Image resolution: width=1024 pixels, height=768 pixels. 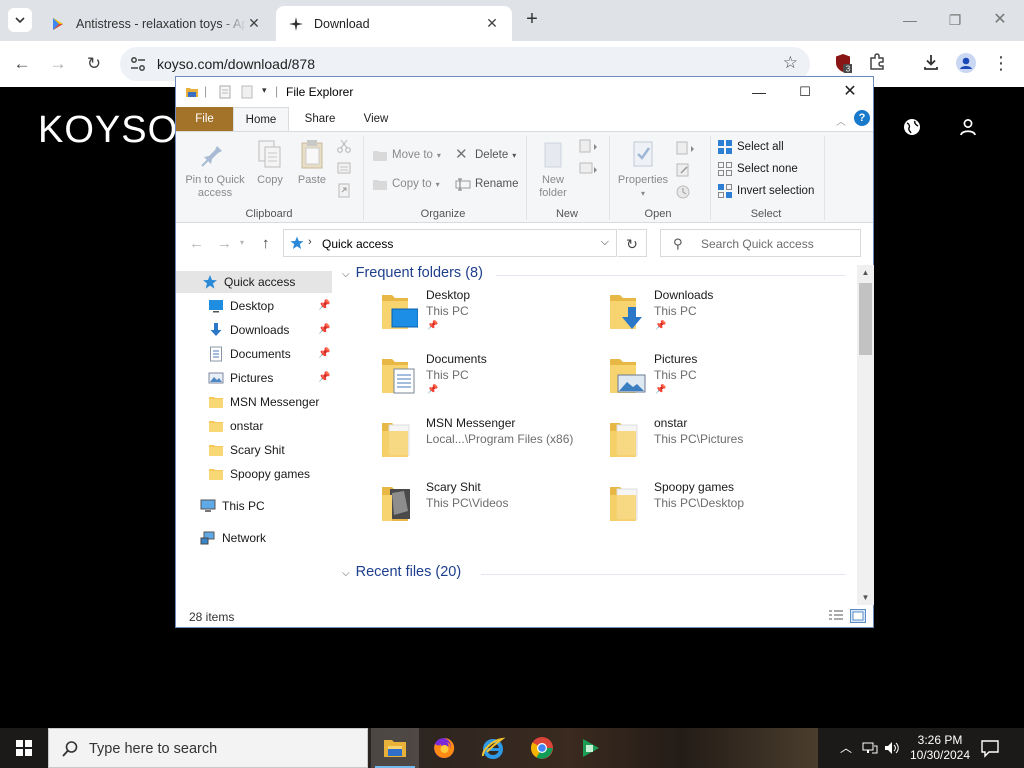 I want to click on site-info-icon, so click(x=138, y=64).